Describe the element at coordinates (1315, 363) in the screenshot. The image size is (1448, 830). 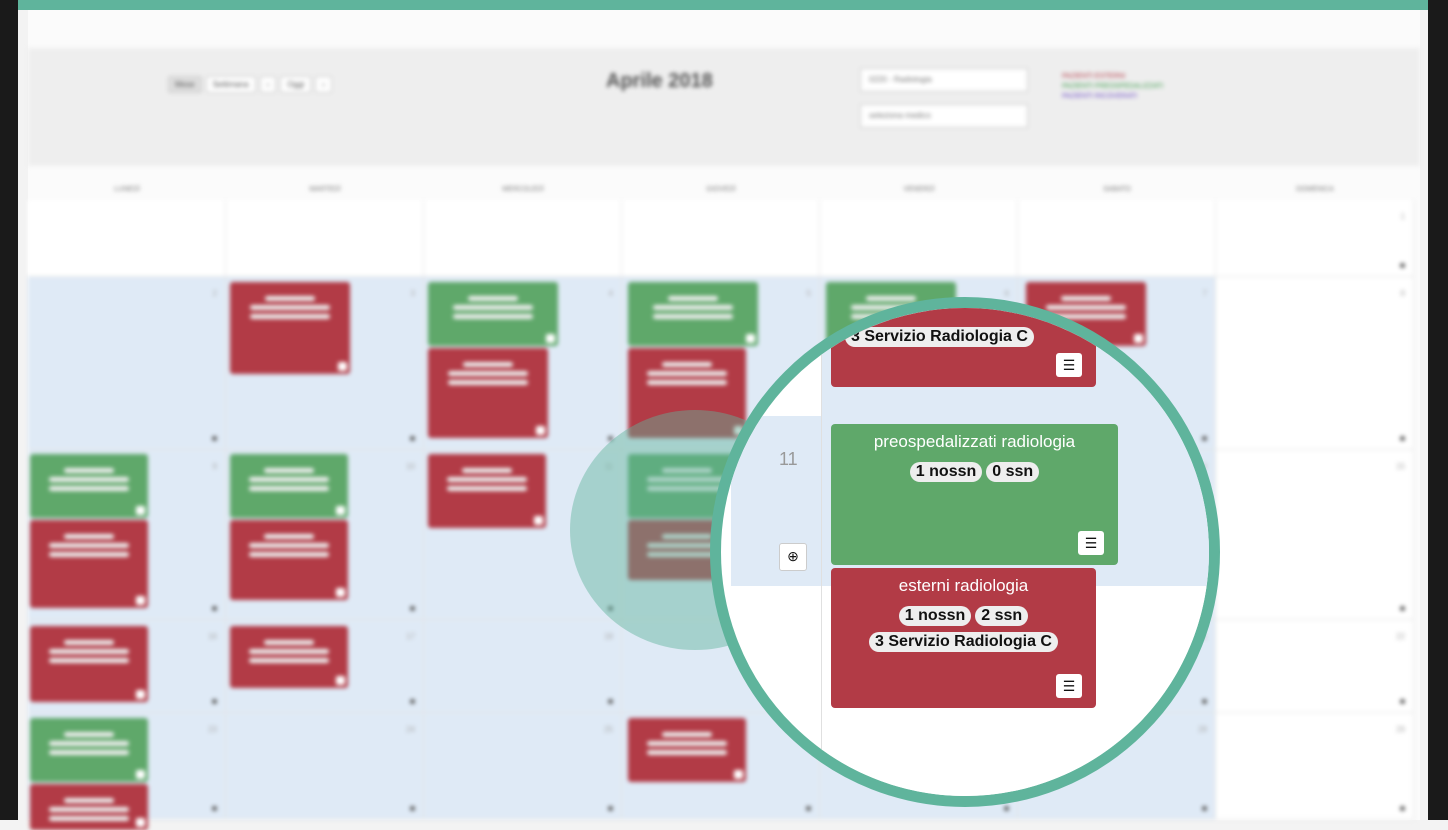
I see `day-cell: 8` at that location.